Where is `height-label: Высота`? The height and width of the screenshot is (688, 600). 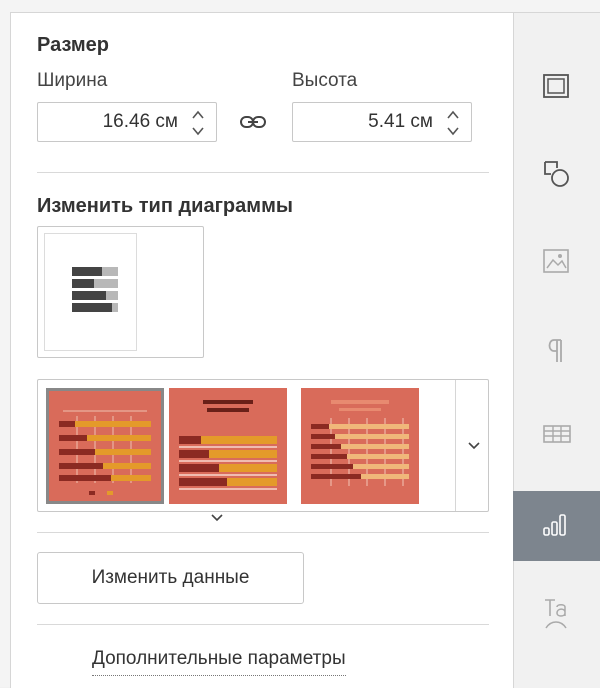 height-label: Высота is located at coordinates (325, 80).